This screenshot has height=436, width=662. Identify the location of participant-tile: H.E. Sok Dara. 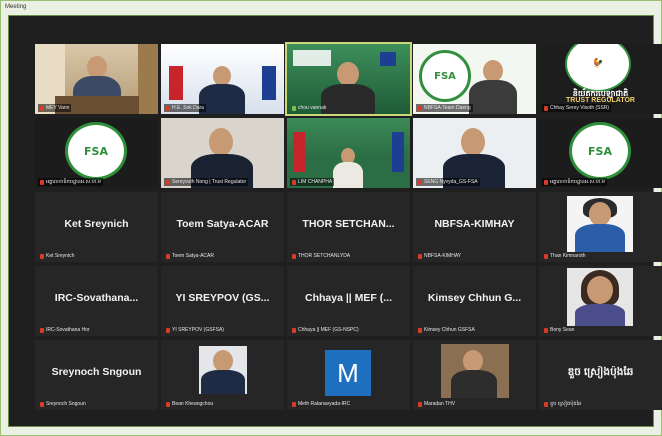
(222, 79).